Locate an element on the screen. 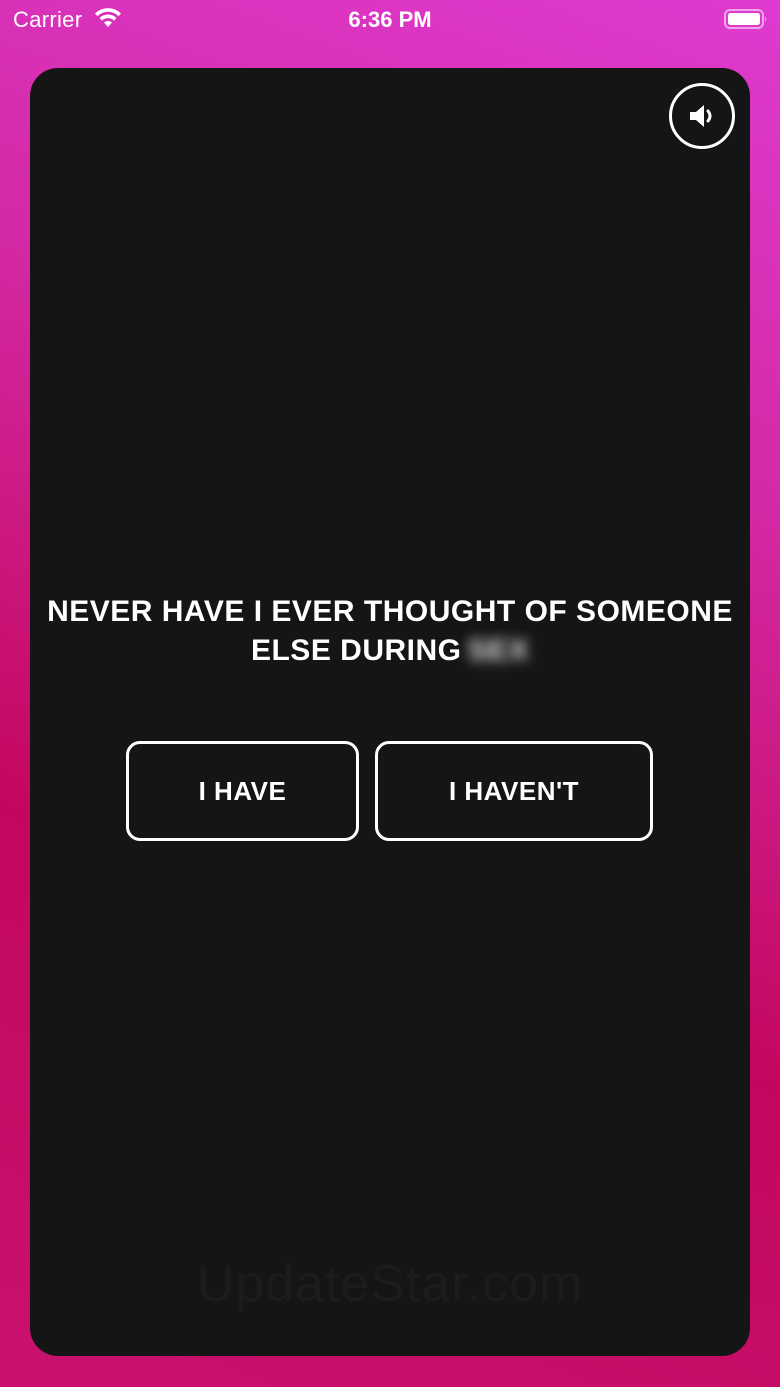 Image resolution: width=780 pixels, height=1387 pixels. status-bar: Carrier 6:36 PM is located at coordinates (390, 20).